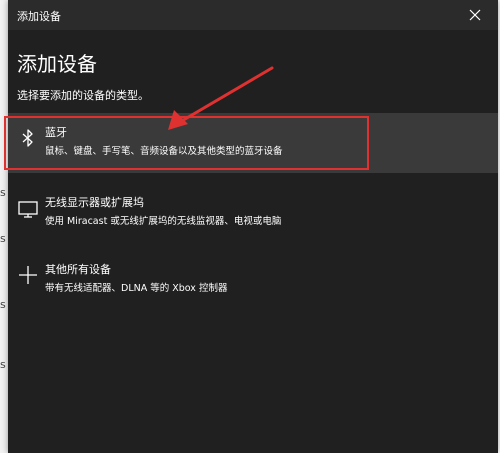 The height and width of the screenshot is (453, 500). Describe the element at coordinates (78, 269) in the screenshot. I see `option-other-devices-title: 其他所有设备` at that location.